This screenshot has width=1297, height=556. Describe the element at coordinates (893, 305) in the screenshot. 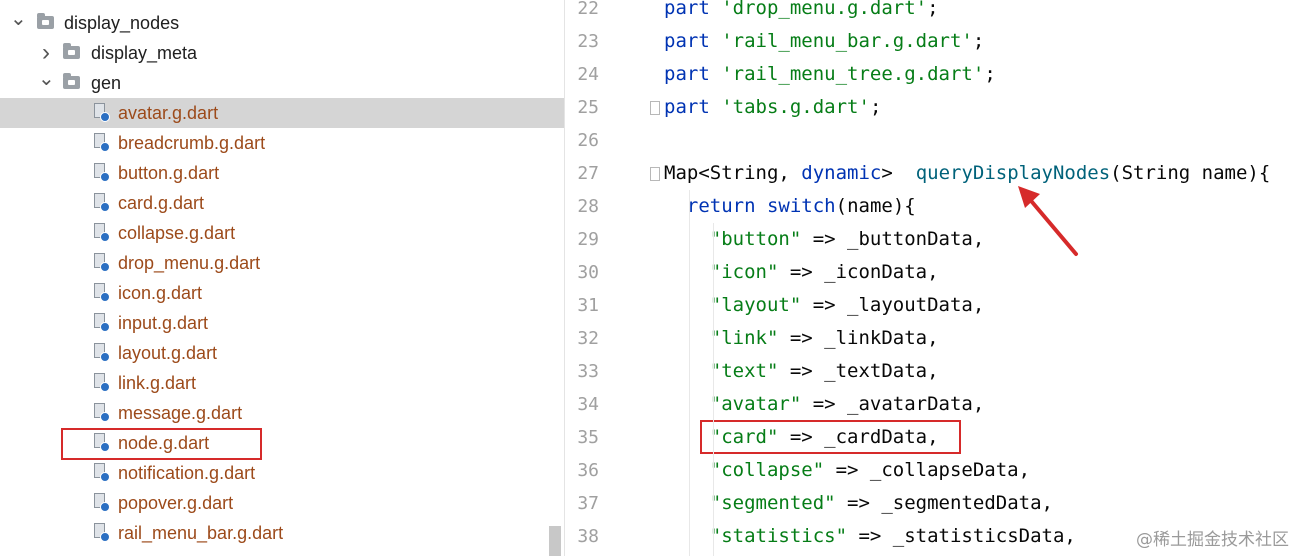

I see `code-token: => _layoutData,` at that location.